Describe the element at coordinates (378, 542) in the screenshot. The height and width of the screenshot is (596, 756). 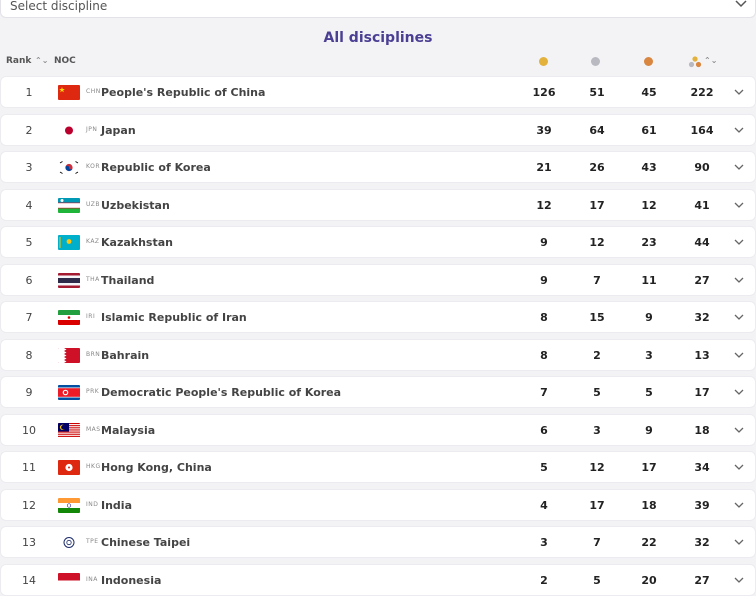
I see `table-row: 13 TPE Chinese Taipei 3 7 22 32` at that location.